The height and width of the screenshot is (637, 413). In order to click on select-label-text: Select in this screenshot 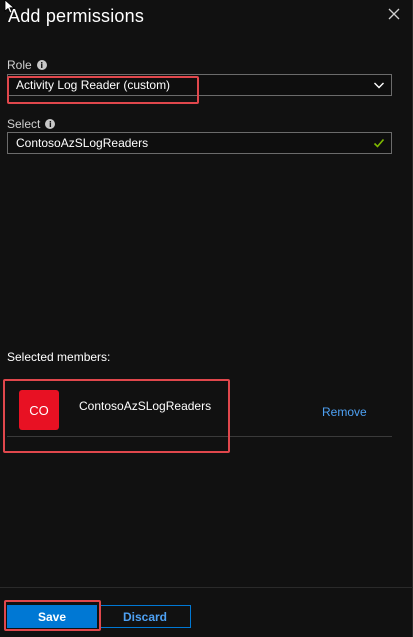, I will do `click(24, 124)`.